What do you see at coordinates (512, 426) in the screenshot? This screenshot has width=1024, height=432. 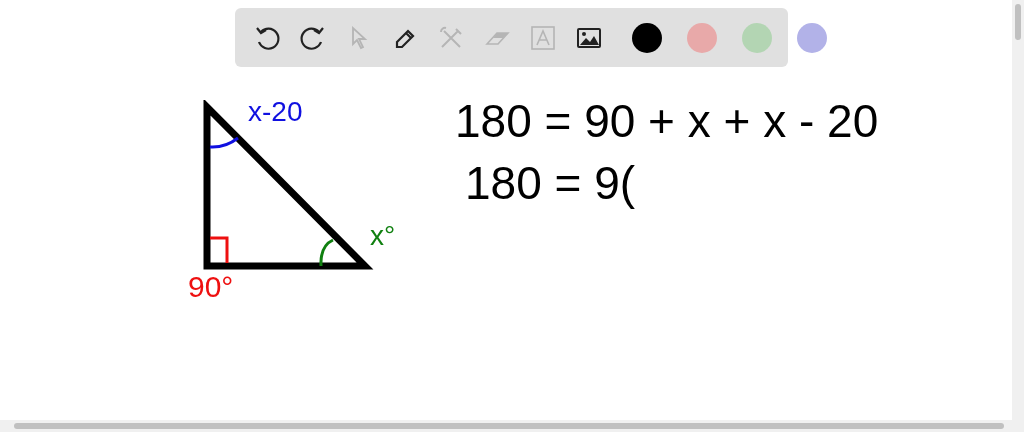 I see `horizontal-scrollbar` at bounding box center [512, 426].